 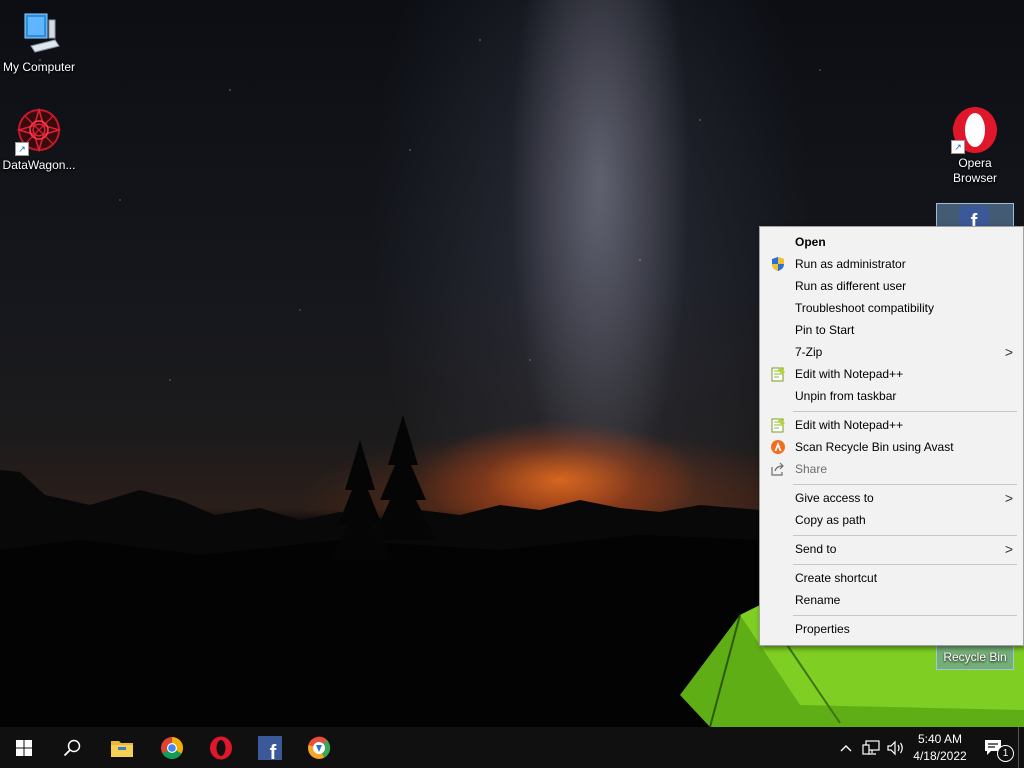 I want to click on menu-item-label: Create shortcut, so click(x=836, y=578).